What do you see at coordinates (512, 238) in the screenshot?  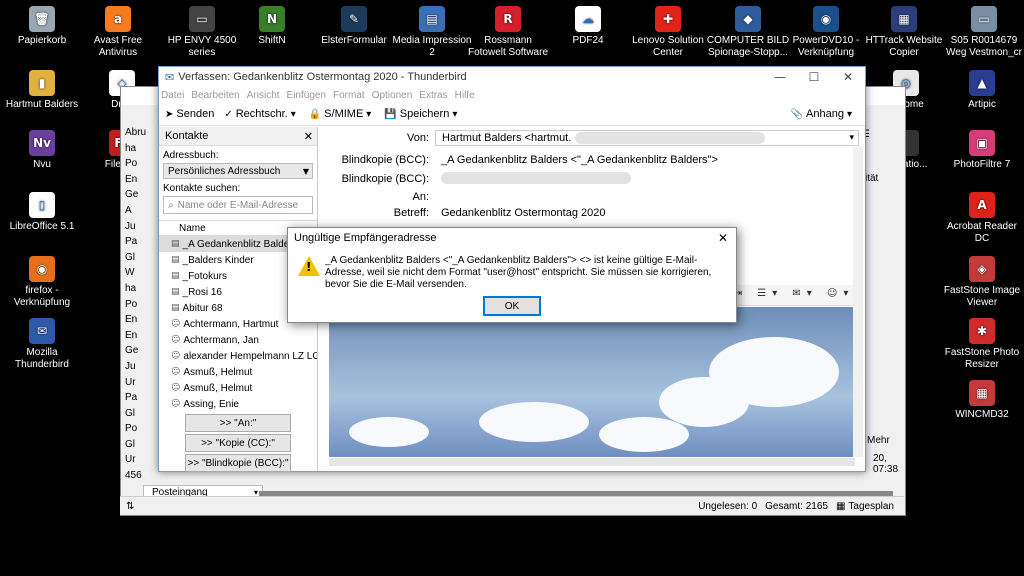 I see `dialog-titlebar: Ungültige Empfängeradresse ✕` at bounding box center [512, 238].